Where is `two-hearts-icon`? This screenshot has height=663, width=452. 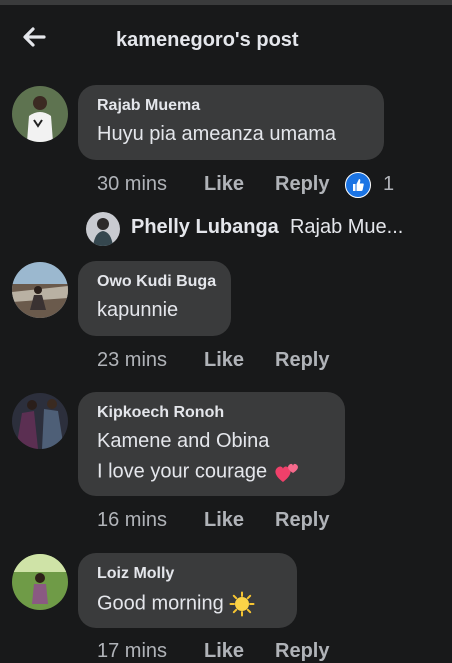 two-hearts-icon is located at coordinates (286, 472).